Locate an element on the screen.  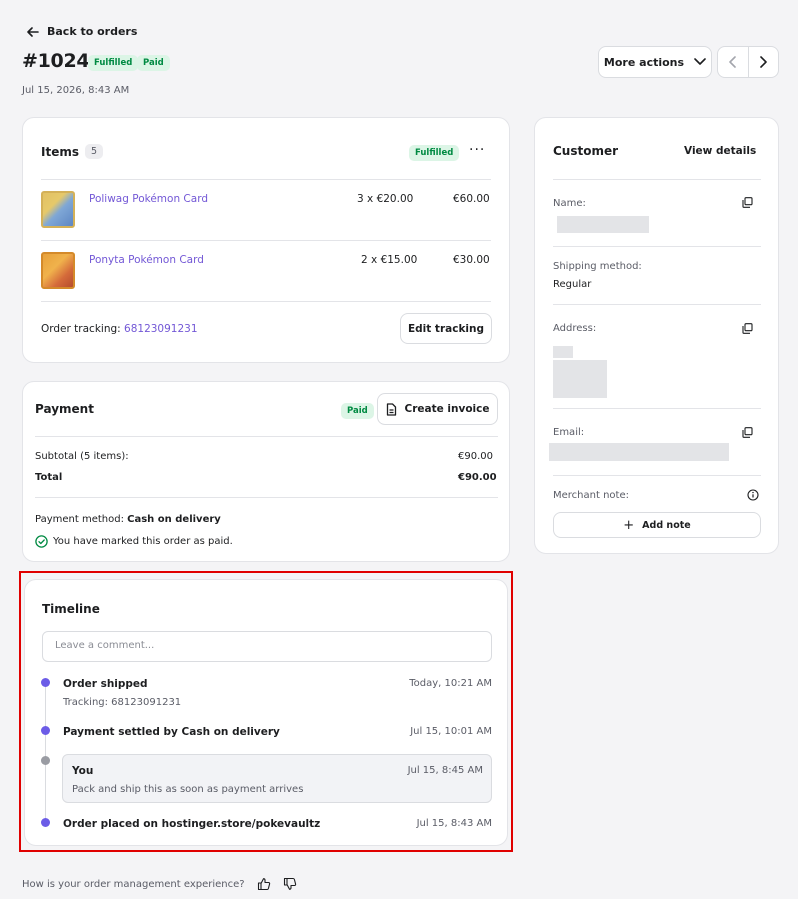
payment-method-label: Payment method: is located at coordinates (79, 519).